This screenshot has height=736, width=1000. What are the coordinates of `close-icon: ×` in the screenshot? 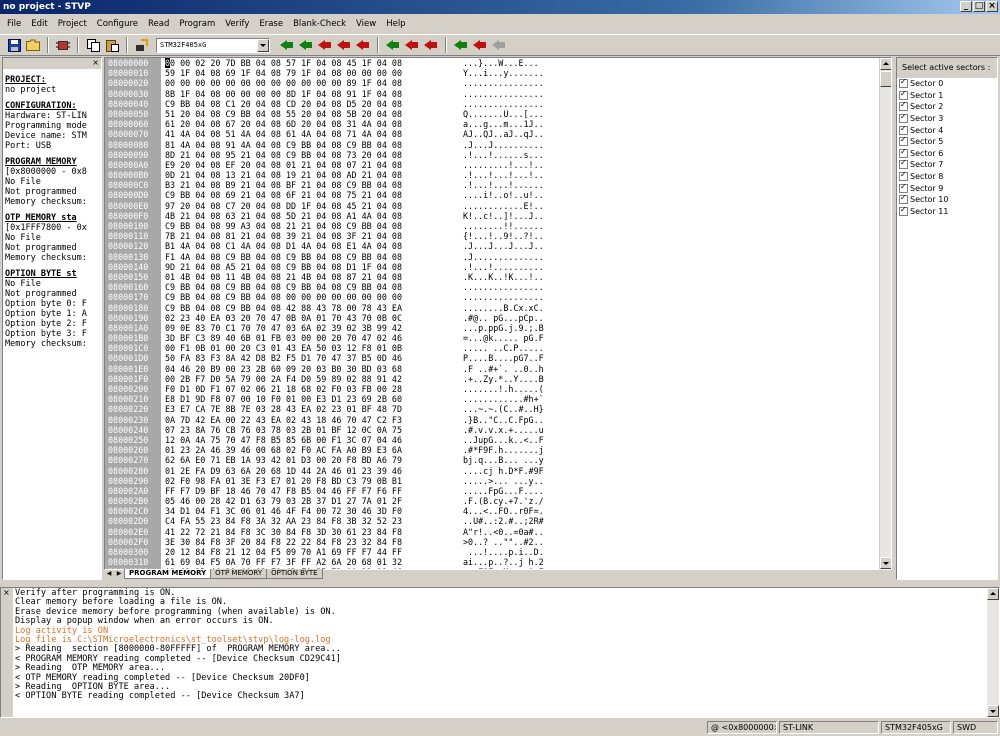 It's located at (95, 63).